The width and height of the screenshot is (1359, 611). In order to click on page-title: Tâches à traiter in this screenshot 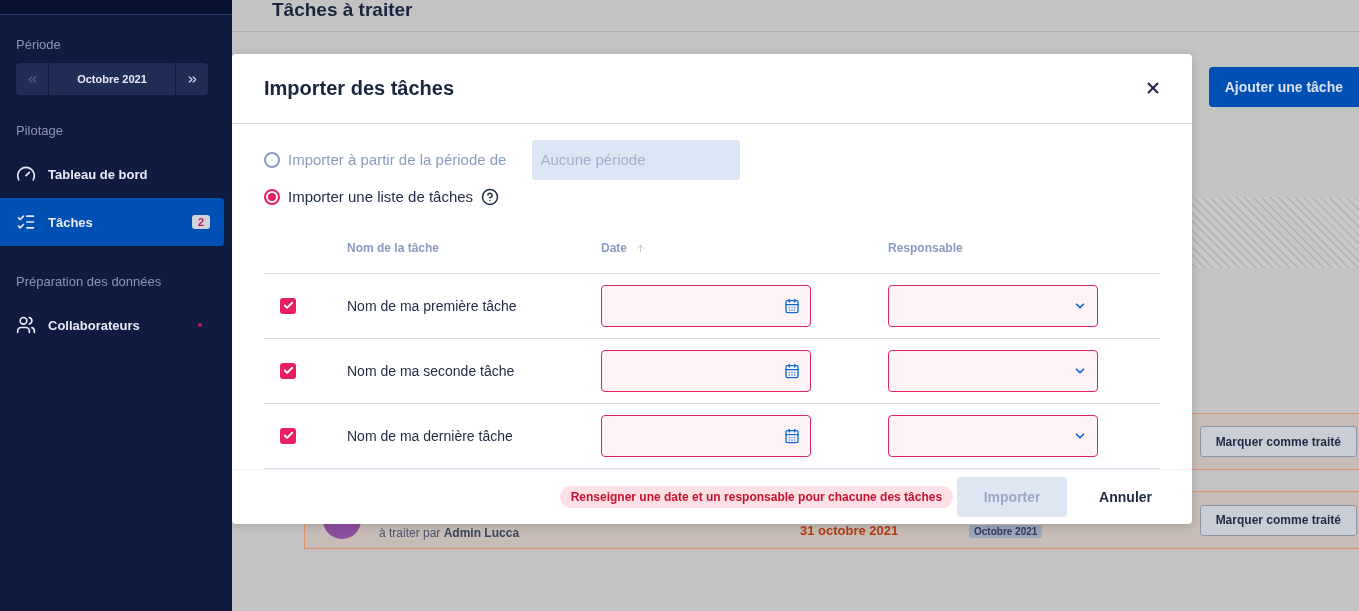, I will do `click(342, 11)`.